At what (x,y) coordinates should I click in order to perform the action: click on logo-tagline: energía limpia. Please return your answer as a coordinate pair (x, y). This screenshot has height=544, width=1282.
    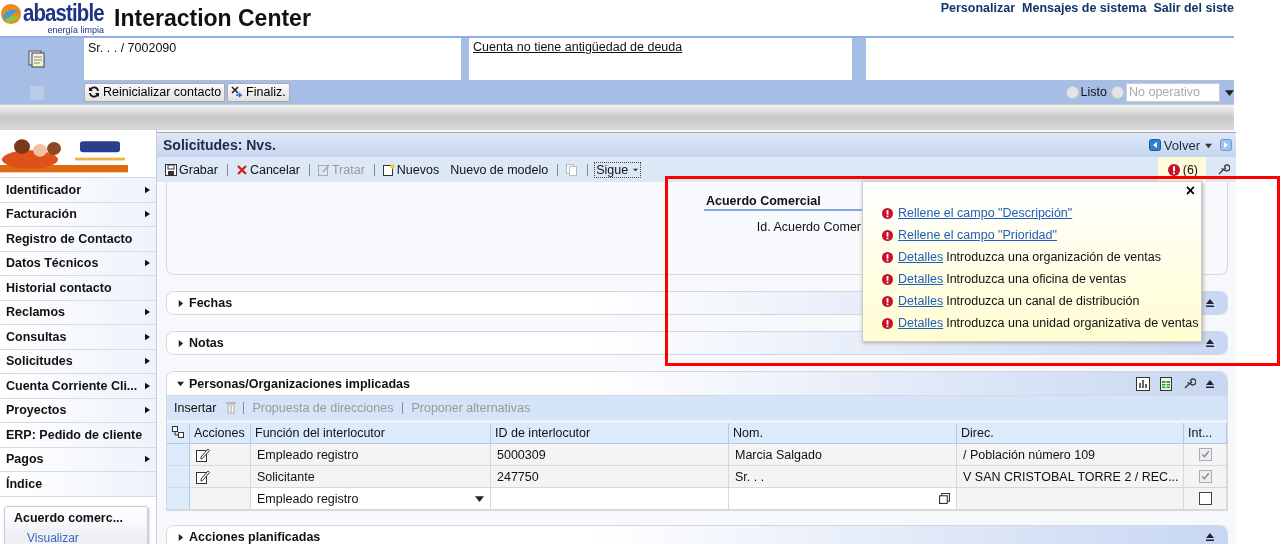
    Looking at the image, I should click on (76, 30).